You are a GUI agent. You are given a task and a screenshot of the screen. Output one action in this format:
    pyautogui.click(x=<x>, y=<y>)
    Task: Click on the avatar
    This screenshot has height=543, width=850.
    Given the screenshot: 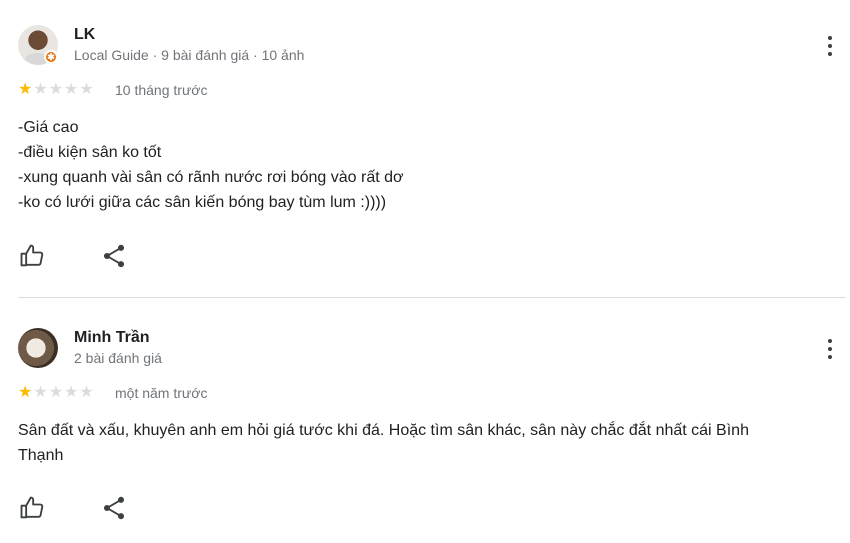 What is the action you would take?
    pyautogui.click(x=38, y=348)
    